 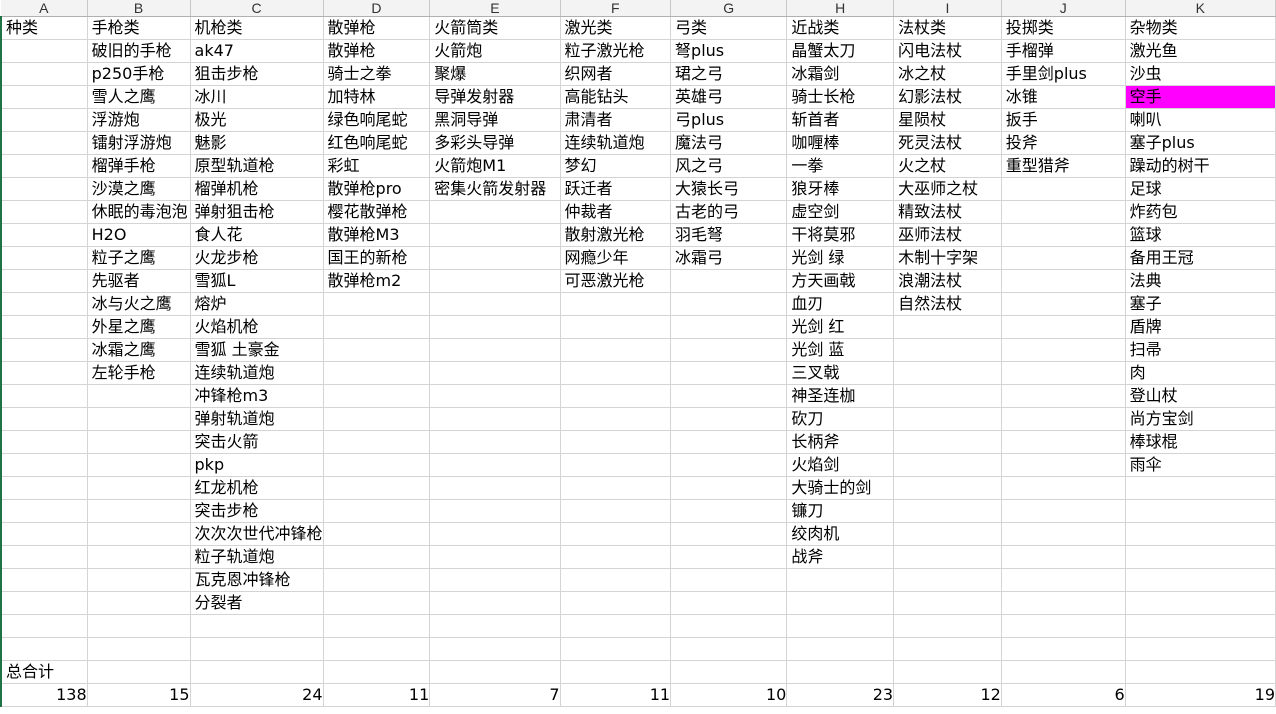 What do you see at coordinates (495, 8) in the screenshot?
I see `column-header-E: E` at bounding box center [495, 8].